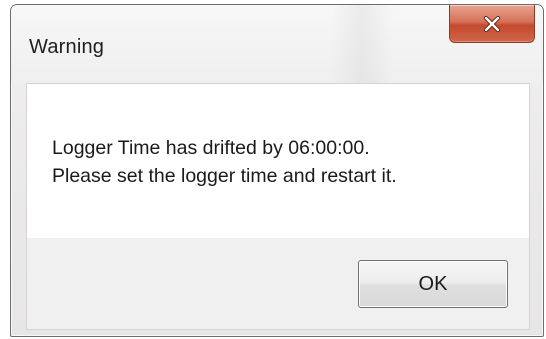 The width and height of the screenshot is (546, 339). I want to click on close-x-icon, so click(492, 23).